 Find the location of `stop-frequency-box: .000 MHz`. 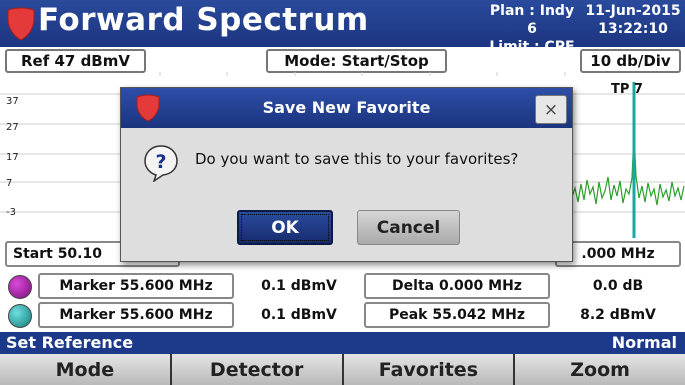

stop-frequency-box: .000 MHz is located at coordinates (618, 254).